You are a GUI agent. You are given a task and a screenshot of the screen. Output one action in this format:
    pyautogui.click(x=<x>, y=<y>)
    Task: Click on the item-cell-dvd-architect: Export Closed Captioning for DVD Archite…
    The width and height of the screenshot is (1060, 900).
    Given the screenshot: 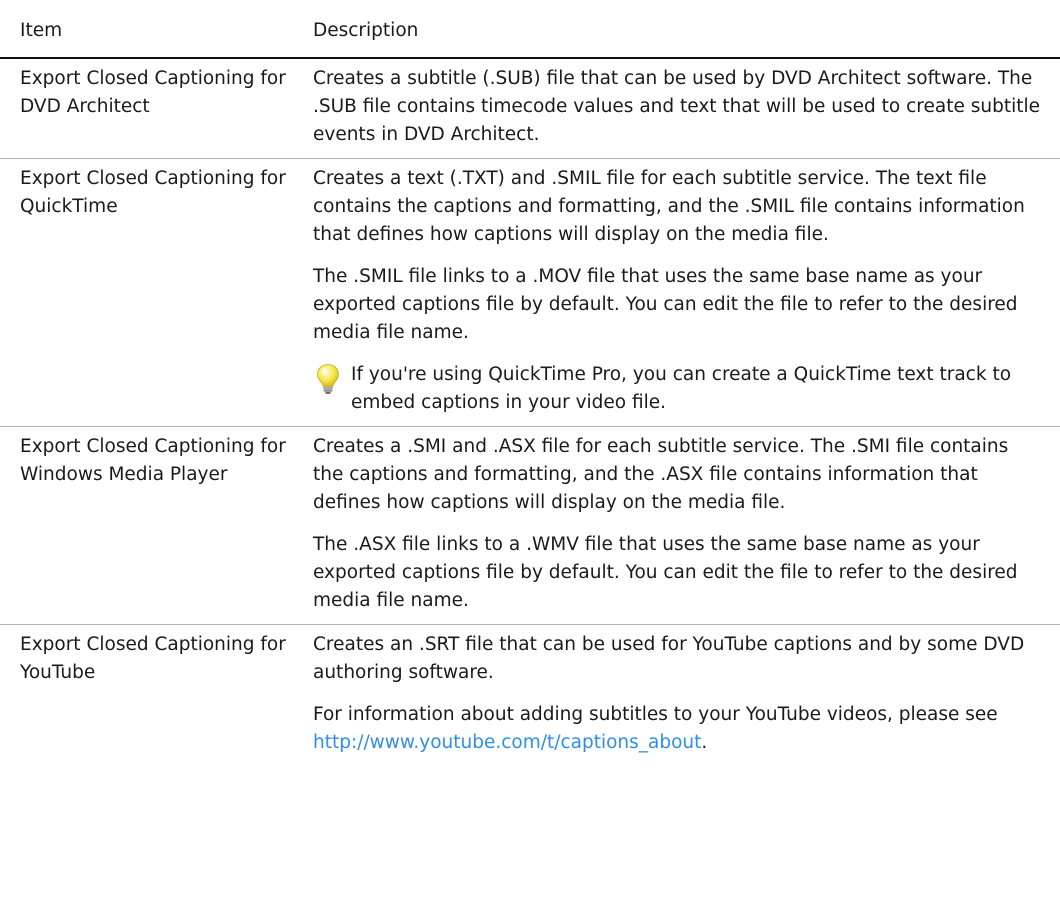 What is the action you would take?
    pyautogui.click(x=151, y=108)
    